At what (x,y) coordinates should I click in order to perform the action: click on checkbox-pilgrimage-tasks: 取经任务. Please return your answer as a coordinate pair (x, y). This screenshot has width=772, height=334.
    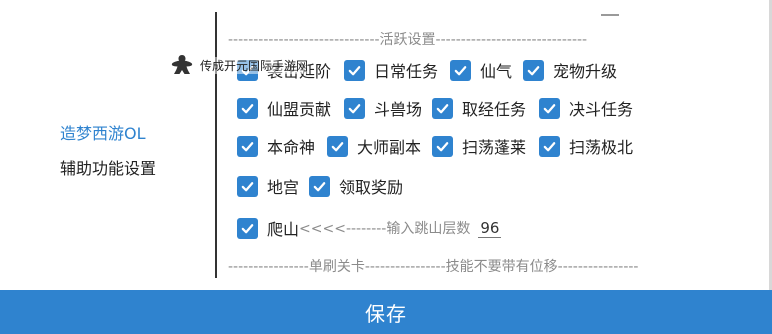
    Looking at the image, I should click on (479, 108).